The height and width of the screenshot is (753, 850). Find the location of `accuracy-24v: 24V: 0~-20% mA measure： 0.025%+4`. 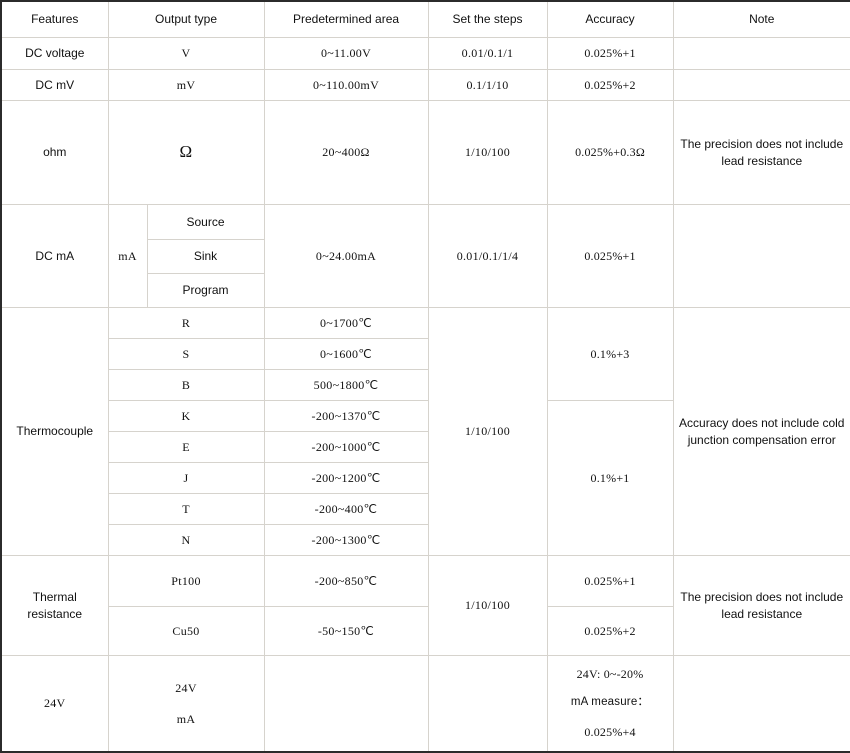

accuracy-24v: 24V: 0~-20% mA measure： 0.025%+4 is located at coordinates (610, 703).